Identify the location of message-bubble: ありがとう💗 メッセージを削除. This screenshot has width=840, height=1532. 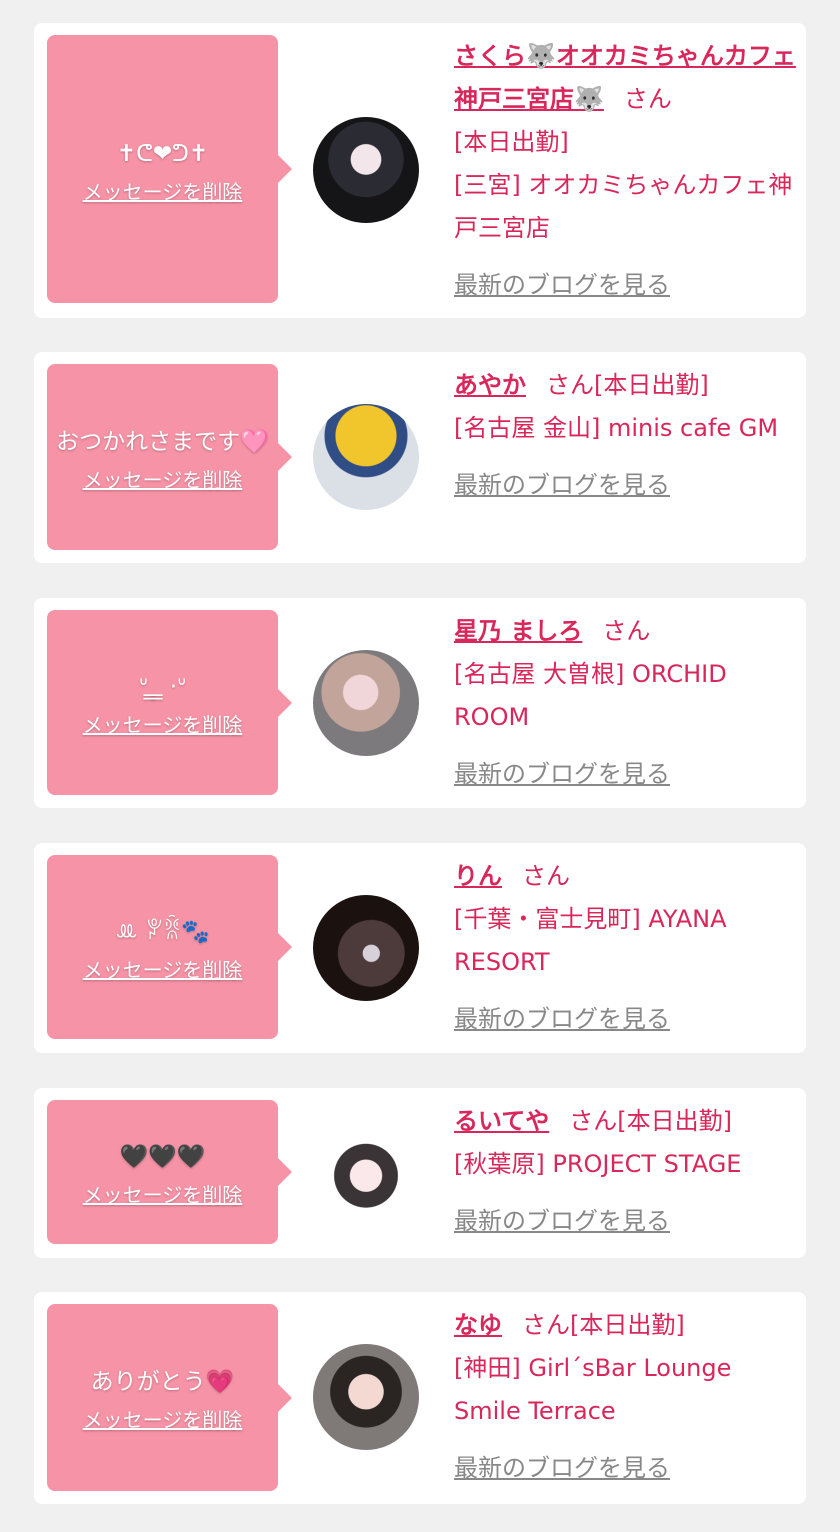
(169, 1397).